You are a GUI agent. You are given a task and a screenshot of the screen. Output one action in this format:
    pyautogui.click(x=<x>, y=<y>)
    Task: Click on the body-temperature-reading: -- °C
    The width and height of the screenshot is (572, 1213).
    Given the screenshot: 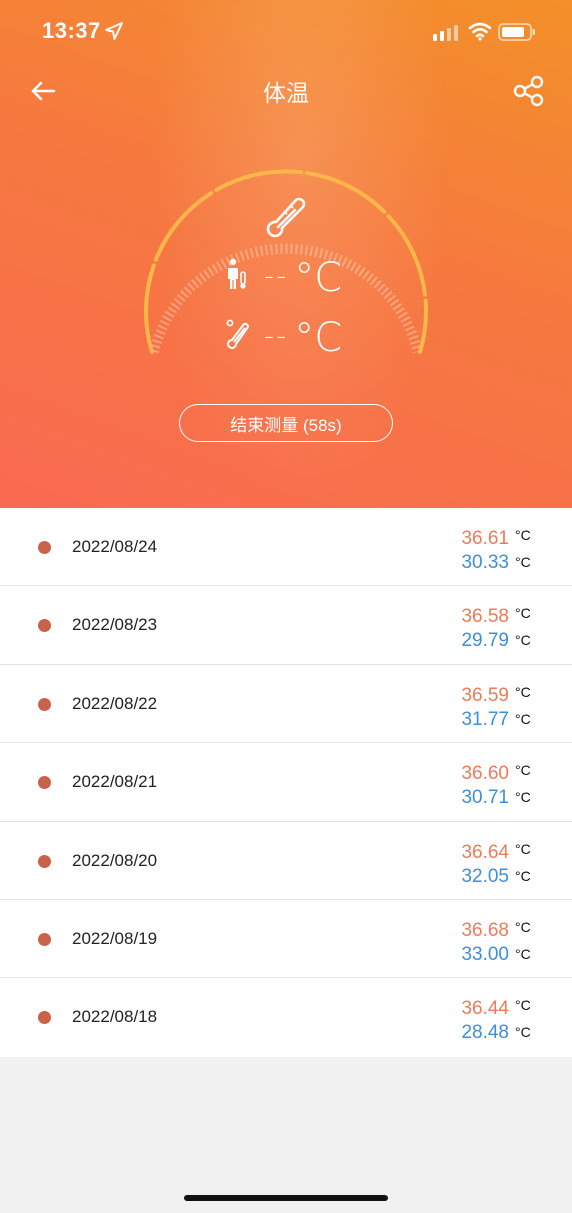 What is the action you would take?
    pyautogui.click(x=303, y=278)
    